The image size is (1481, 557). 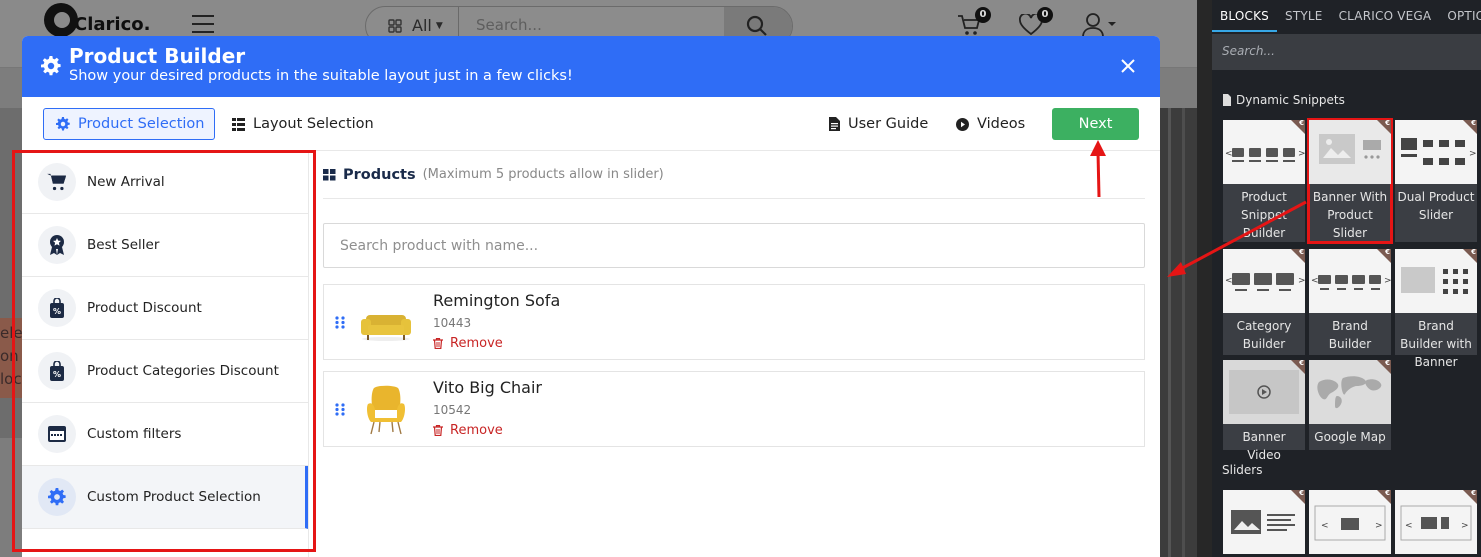 I want to click on document-icon, so click(x=834, y=124).